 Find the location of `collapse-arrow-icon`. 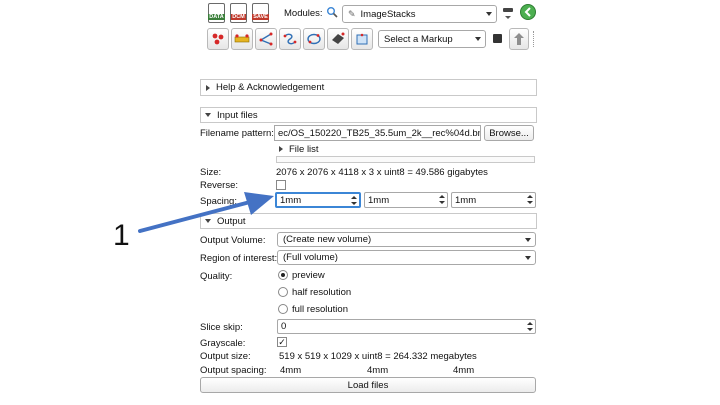

collapse-arrow-icon is located at coordinates (208, 115).